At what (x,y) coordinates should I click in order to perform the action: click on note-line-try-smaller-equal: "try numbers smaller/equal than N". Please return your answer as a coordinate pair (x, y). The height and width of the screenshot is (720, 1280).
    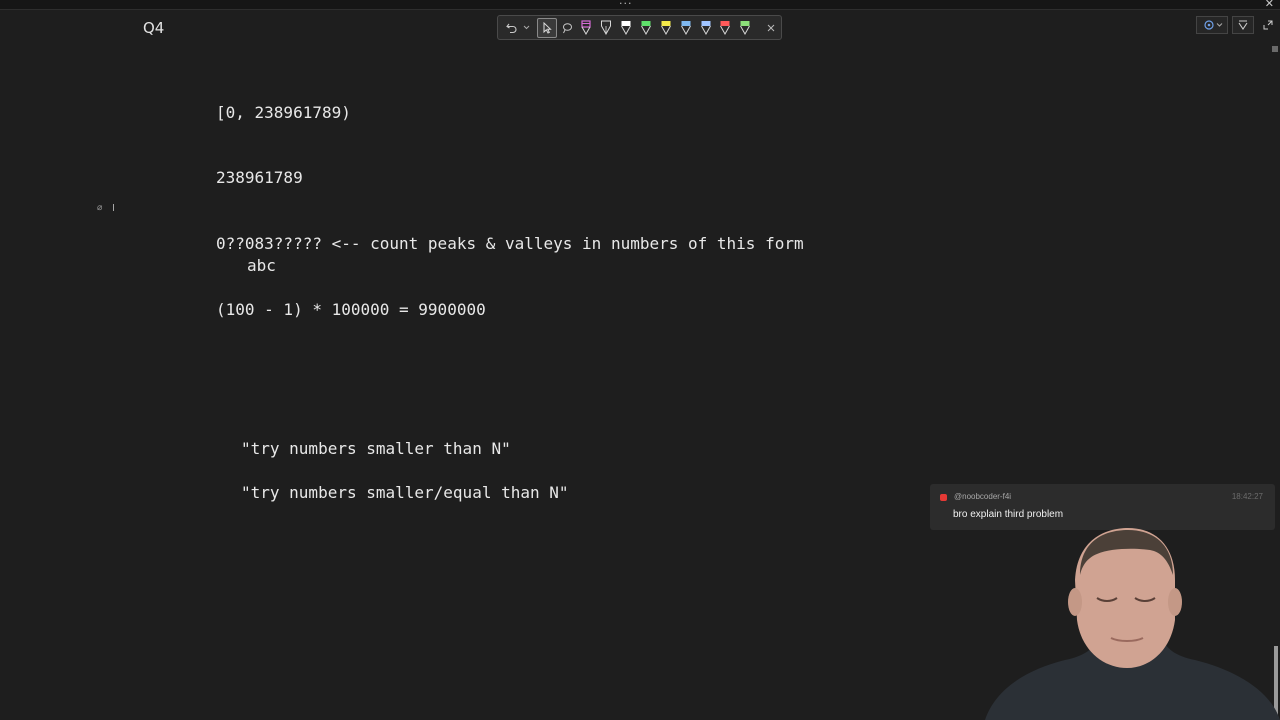
    Looking at the image, I should click on (405, 493).